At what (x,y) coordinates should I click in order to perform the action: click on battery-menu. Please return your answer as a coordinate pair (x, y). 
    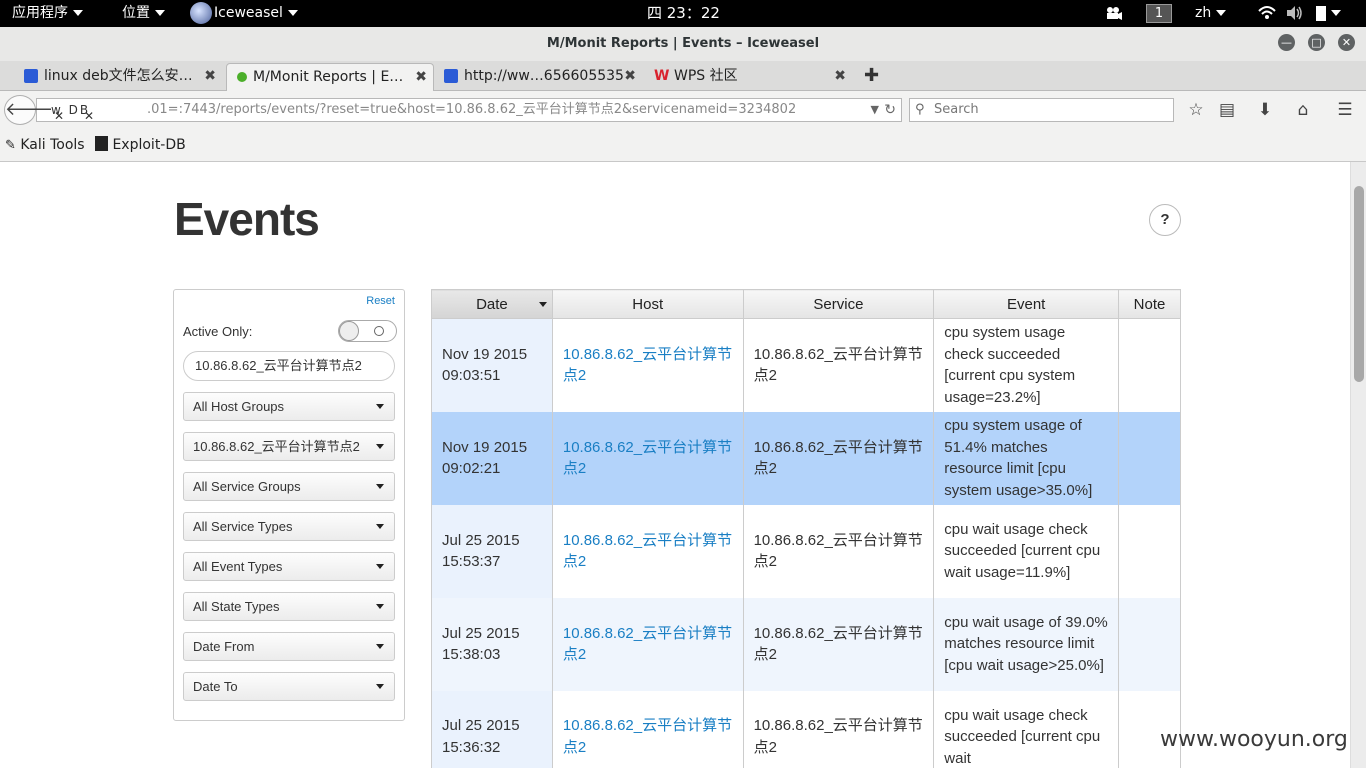
    Looking at the image, I should click on (1328, 13).